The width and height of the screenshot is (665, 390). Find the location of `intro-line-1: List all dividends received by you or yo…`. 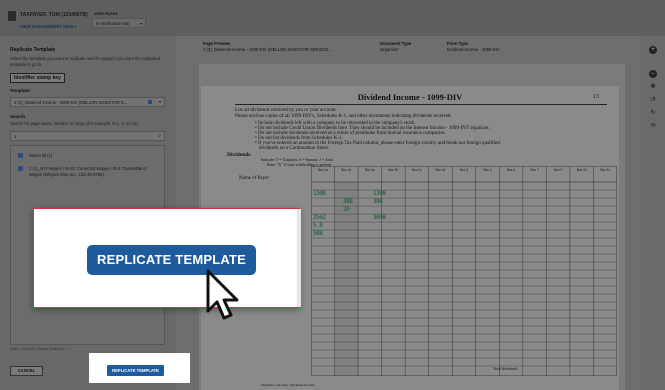

intro-line-1: List all dividends received by you or yo… is located at coordinates (286, 110).